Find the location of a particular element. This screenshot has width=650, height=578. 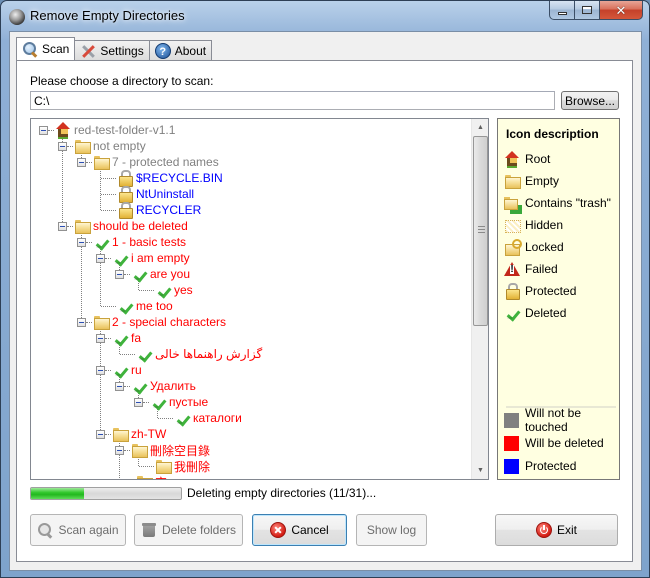

tree-node: Удалить is located at coordinates (155, 386).